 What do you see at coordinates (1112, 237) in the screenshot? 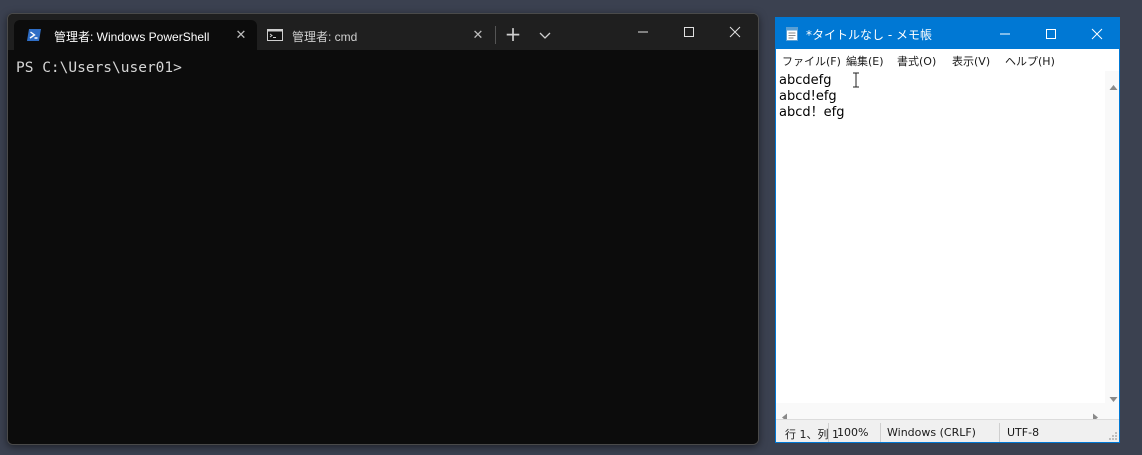
I see `vertical-scrollbar` at bounding box center [1112, 237].